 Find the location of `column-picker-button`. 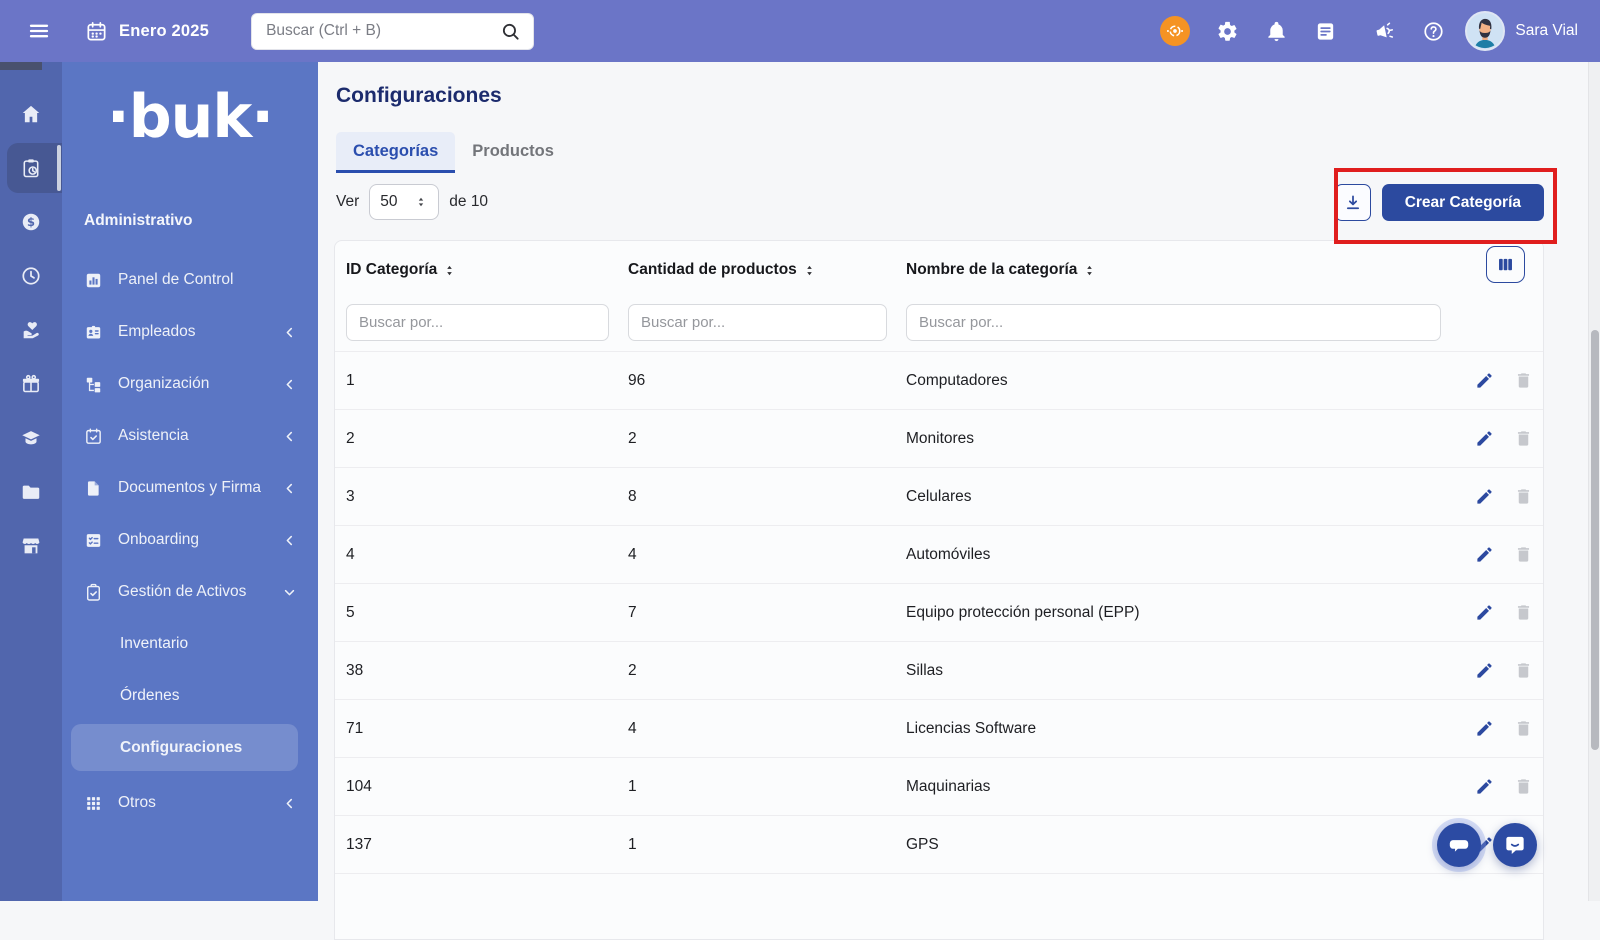

column-picker-button is located at coordinates (1505, 264).